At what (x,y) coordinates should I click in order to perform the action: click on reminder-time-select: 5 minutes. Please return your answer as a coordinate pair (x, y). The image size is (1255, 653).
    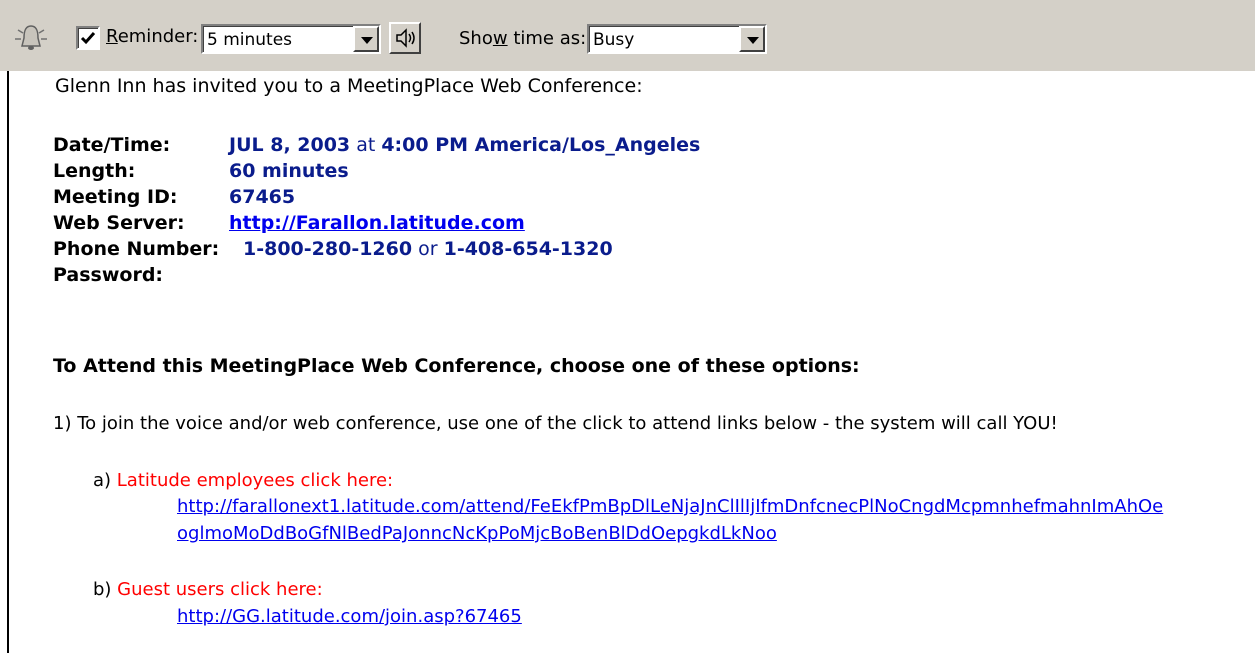
    Looking at the image, I should click on (291, 39).